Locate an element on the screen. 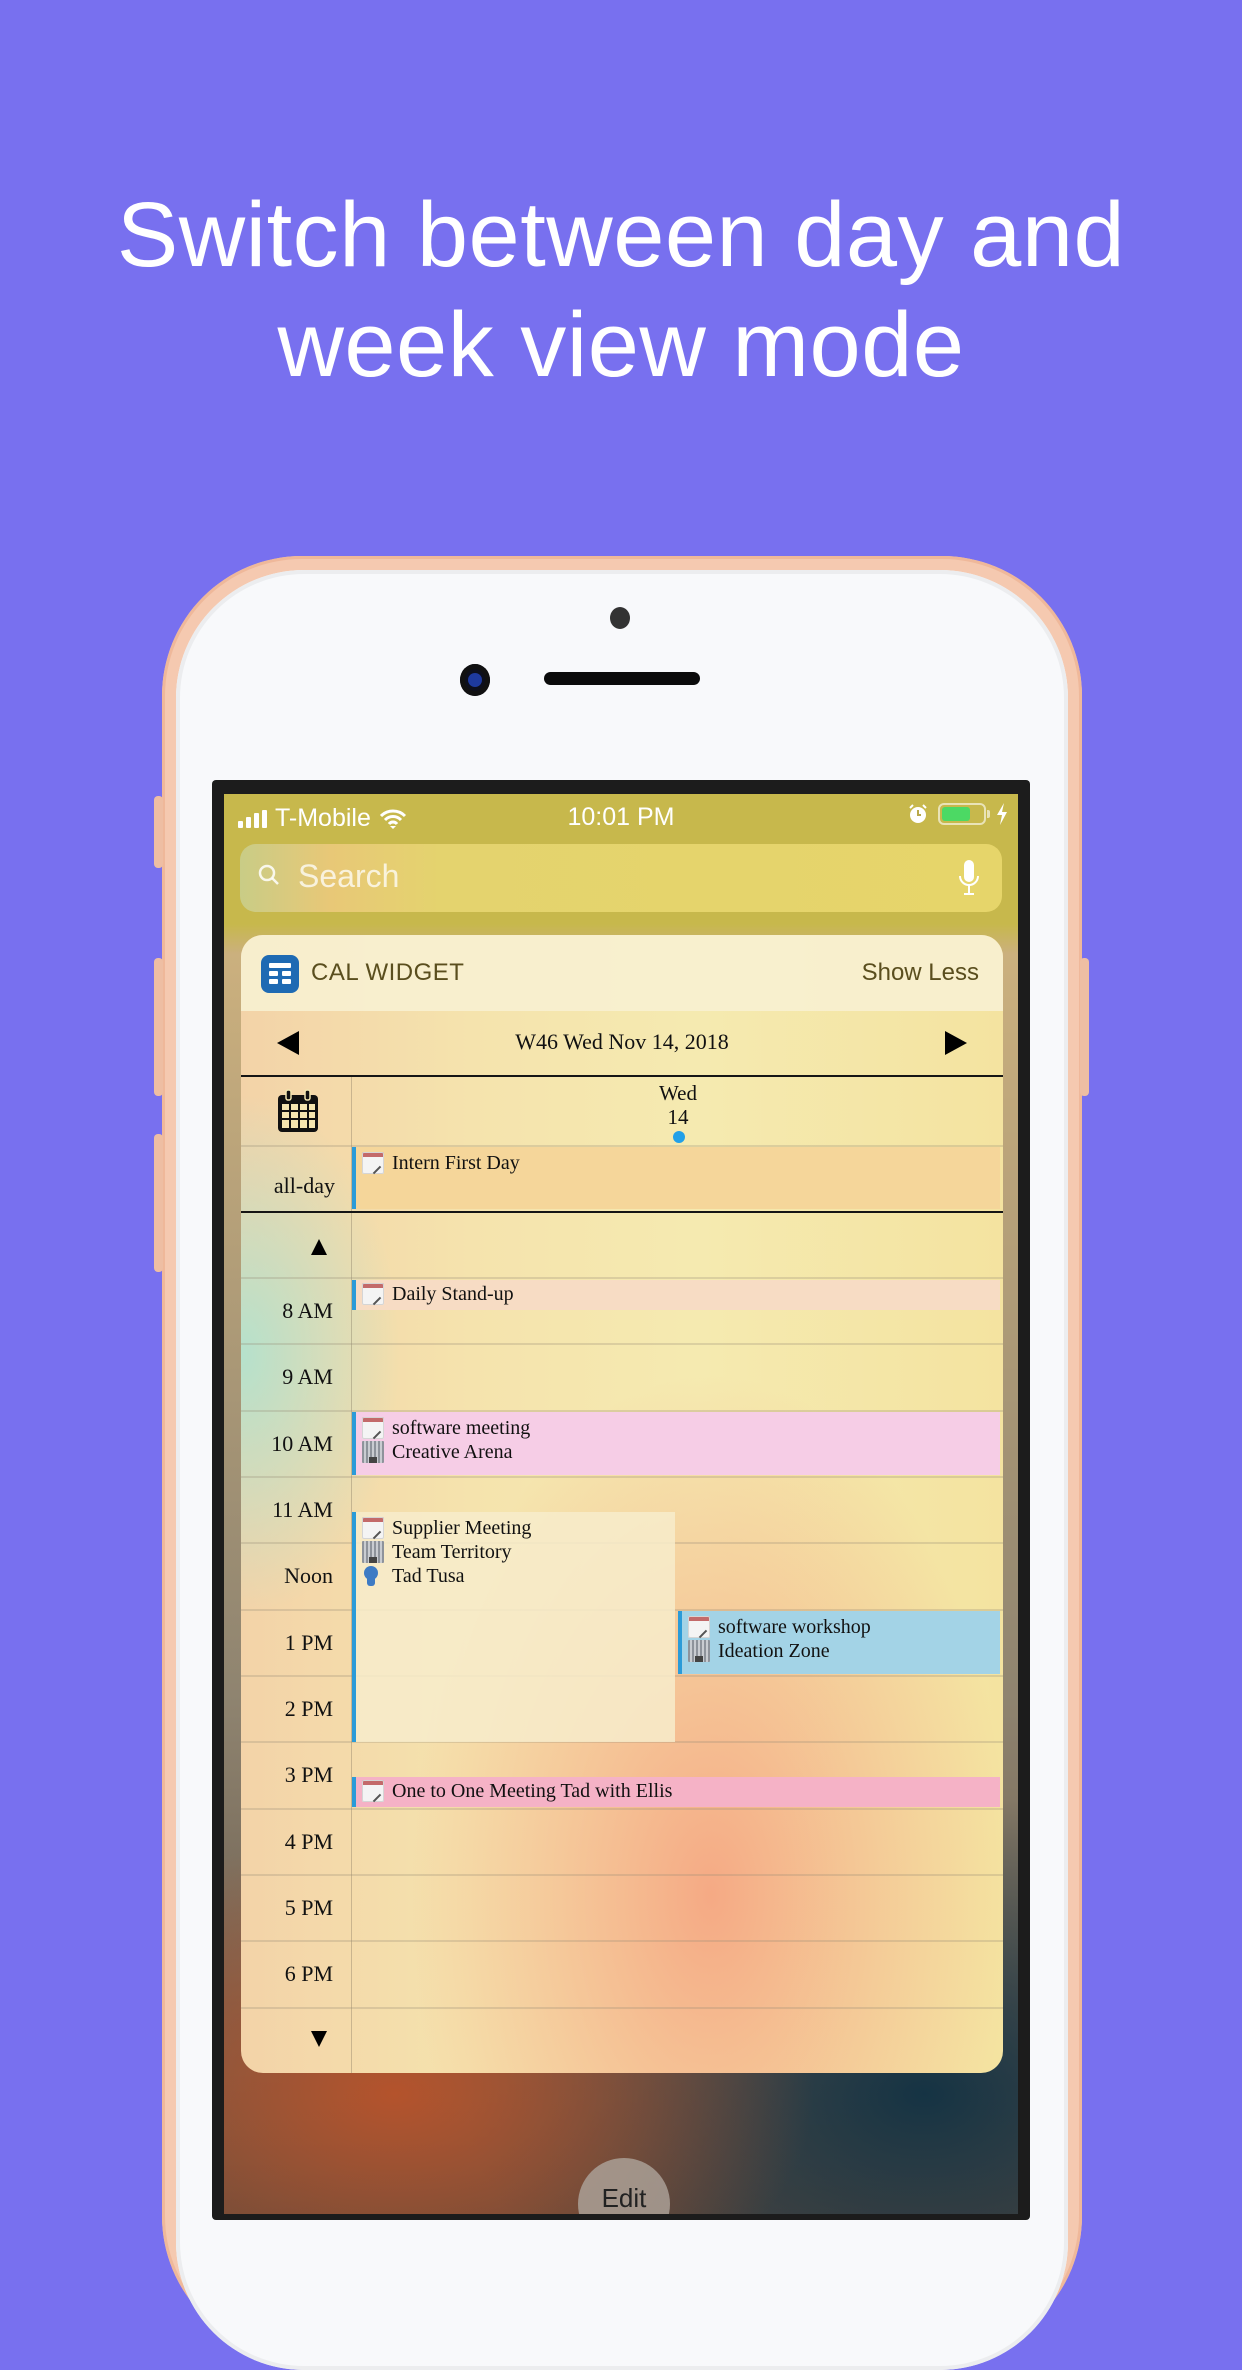  time-label: 3 PM is located at coordinates (308, 1774).